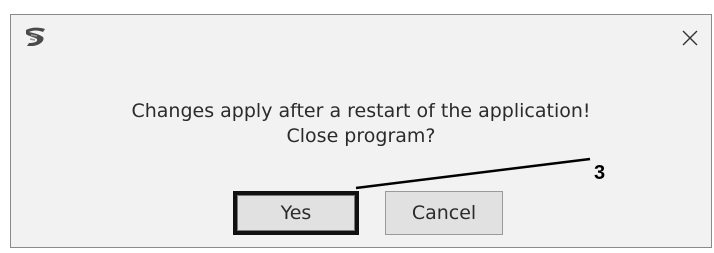 The width and height of the screenshot is (714, 253). Describe the element at coordinates (361, 136) in the screenshot. I see `message-line-2: Close program?` at that location.